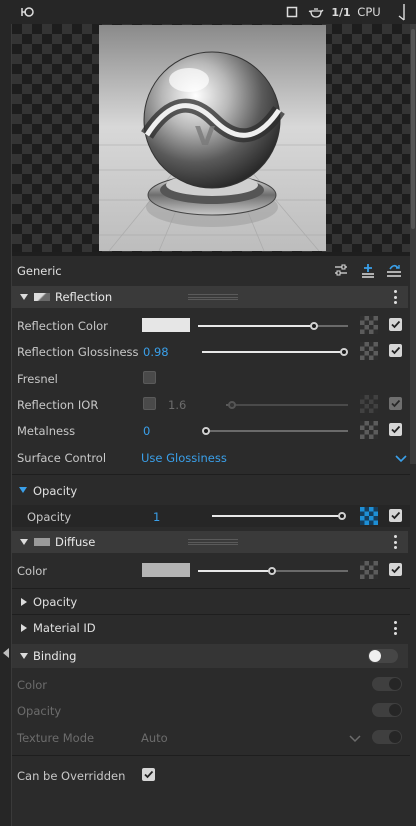 The height and width of the screenshot is (826, 416). I want to click on diffuse-color-slider, so click(273, 571).